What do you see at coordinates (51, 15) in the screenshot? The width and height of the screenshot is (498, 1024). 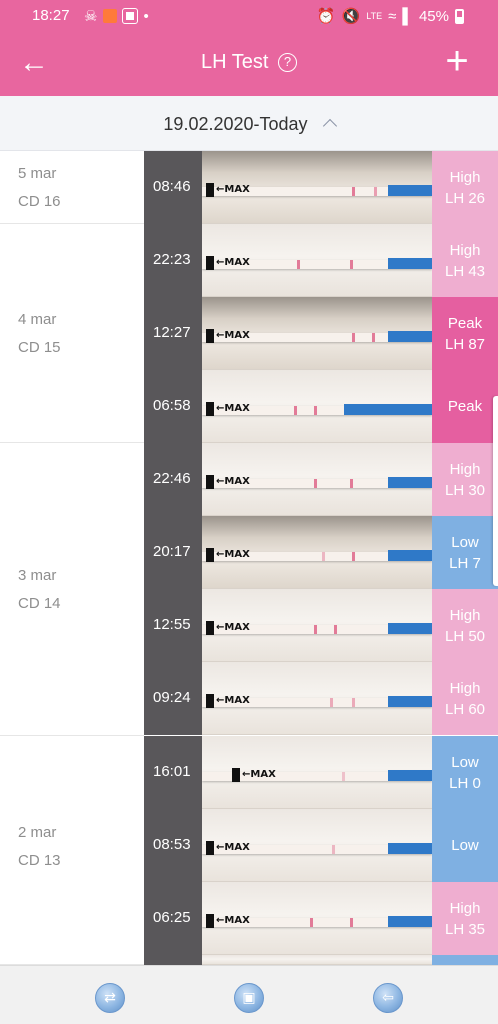 I see `status-time: 18:27` at bounding box center [51, 15].